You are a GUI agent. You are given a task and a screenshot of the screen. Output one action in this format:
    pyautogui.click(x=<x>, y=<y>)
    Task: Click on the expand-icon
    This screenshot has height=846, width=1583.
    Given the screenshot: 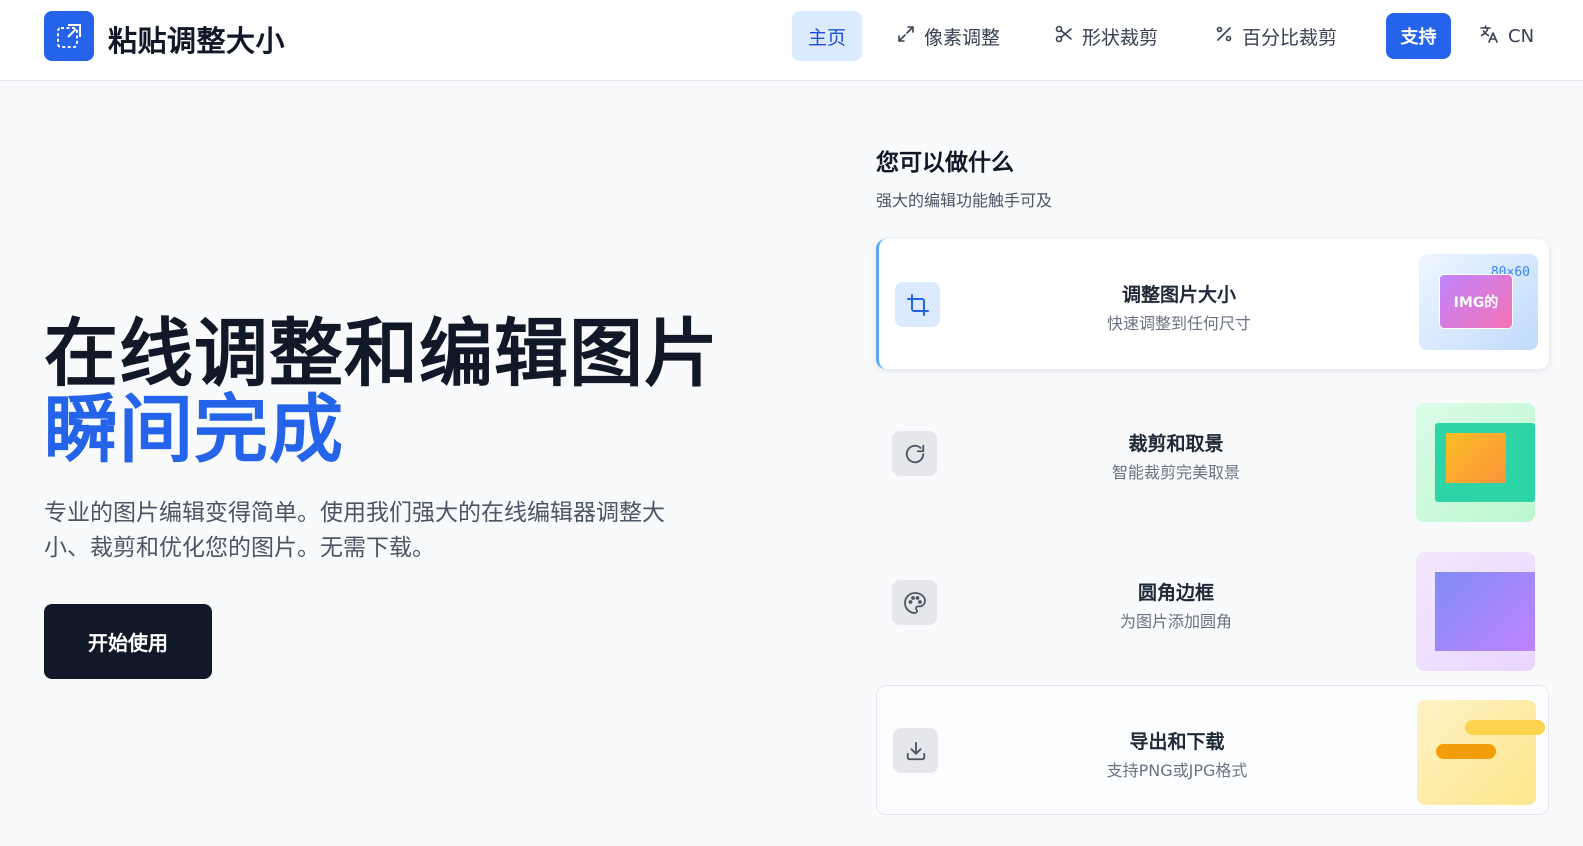 What is the action you would take?
    pyautogui.click(x=906, y=36)
    